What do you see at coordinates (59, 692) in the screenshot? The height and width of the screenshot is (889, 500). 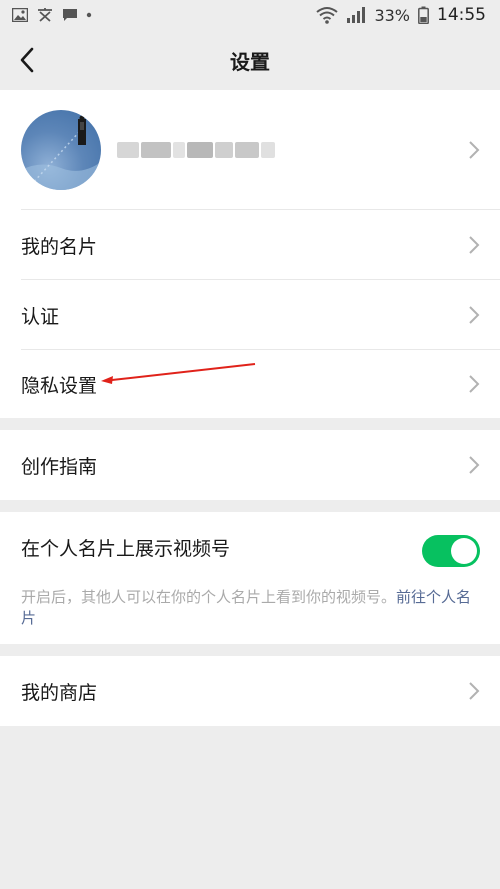 I see `my-store-label: 我的商店` at bounding box center [59, 692].